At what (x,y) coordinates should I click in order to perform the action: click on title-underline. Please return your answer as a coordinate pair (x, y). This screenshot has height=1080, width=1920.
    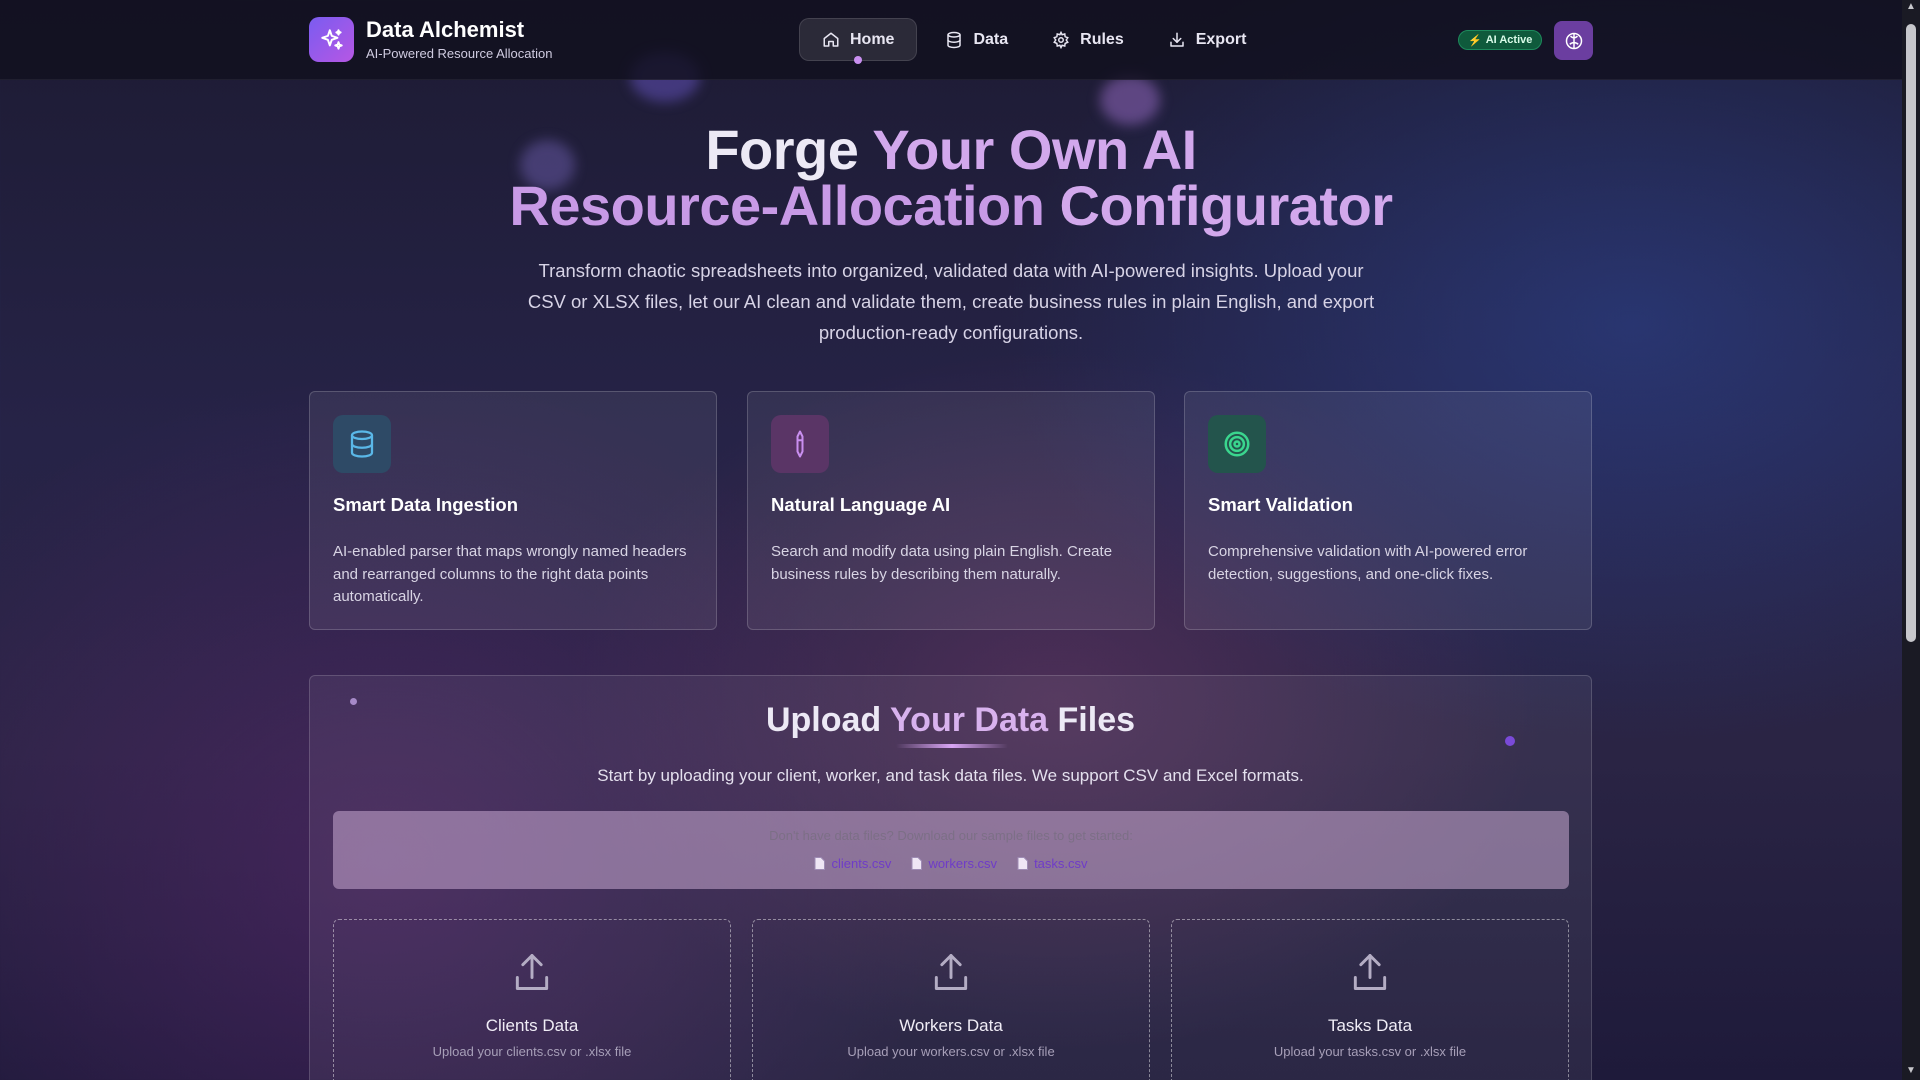
    Looking at the image, I should click on (952, 746).